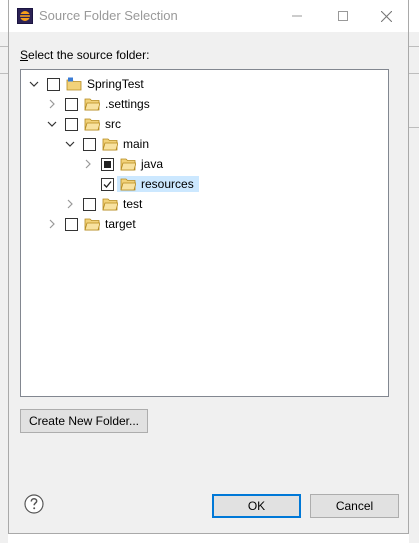 The height and width of the screenshot is (543, 419). Describe the element at coordinates (86, 84) in the screenshot. I see `tree-item-springtest: SpringTest` at that location.